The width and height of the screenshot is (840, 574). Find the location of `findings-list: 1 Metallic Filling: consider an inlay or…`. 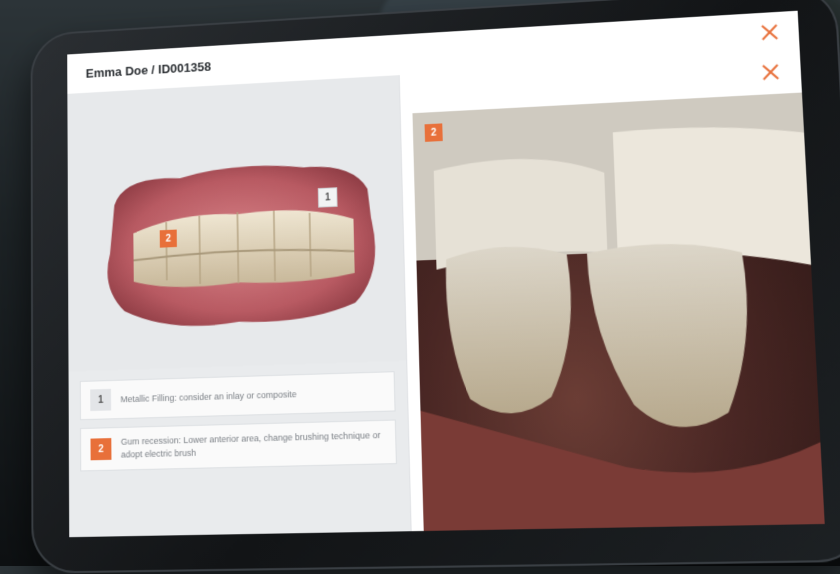

findings-list: 1 Metallic Filling: consider an inlay or… is located at coordinates (238, 425).